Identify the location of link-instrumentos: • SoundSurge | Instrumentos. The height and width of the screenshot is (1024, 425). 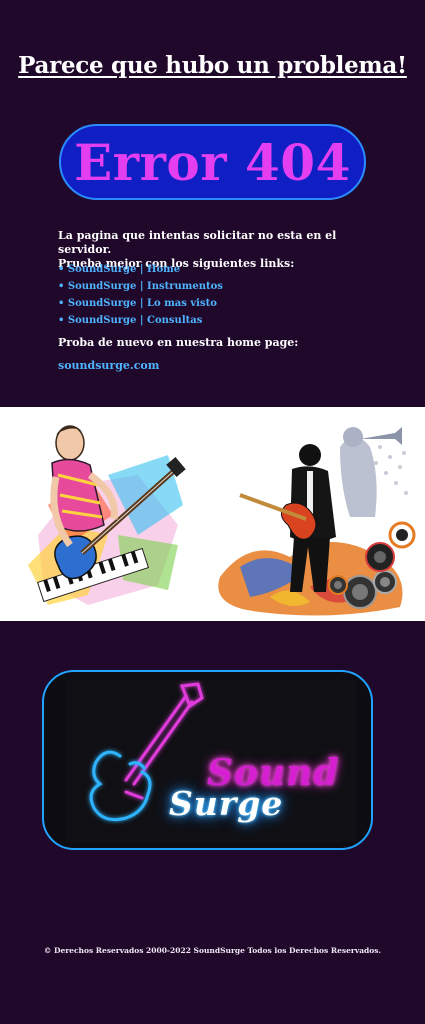
(140, 286).